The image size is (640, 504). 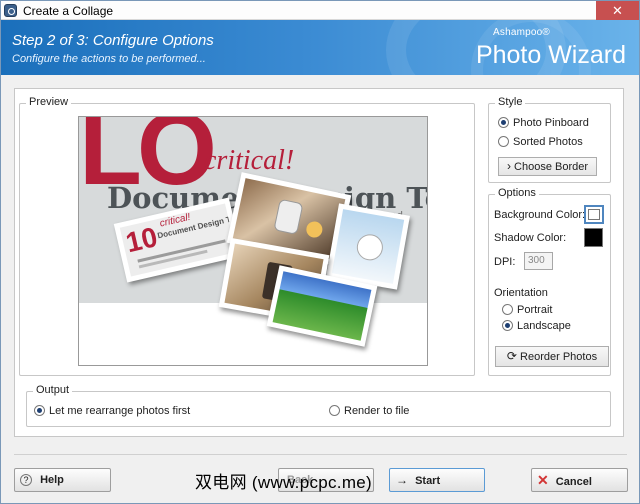 What do you see at coordinates (507, 325) in the screenshot?
I see `landscape-radio` at bounding box center [507, 325].